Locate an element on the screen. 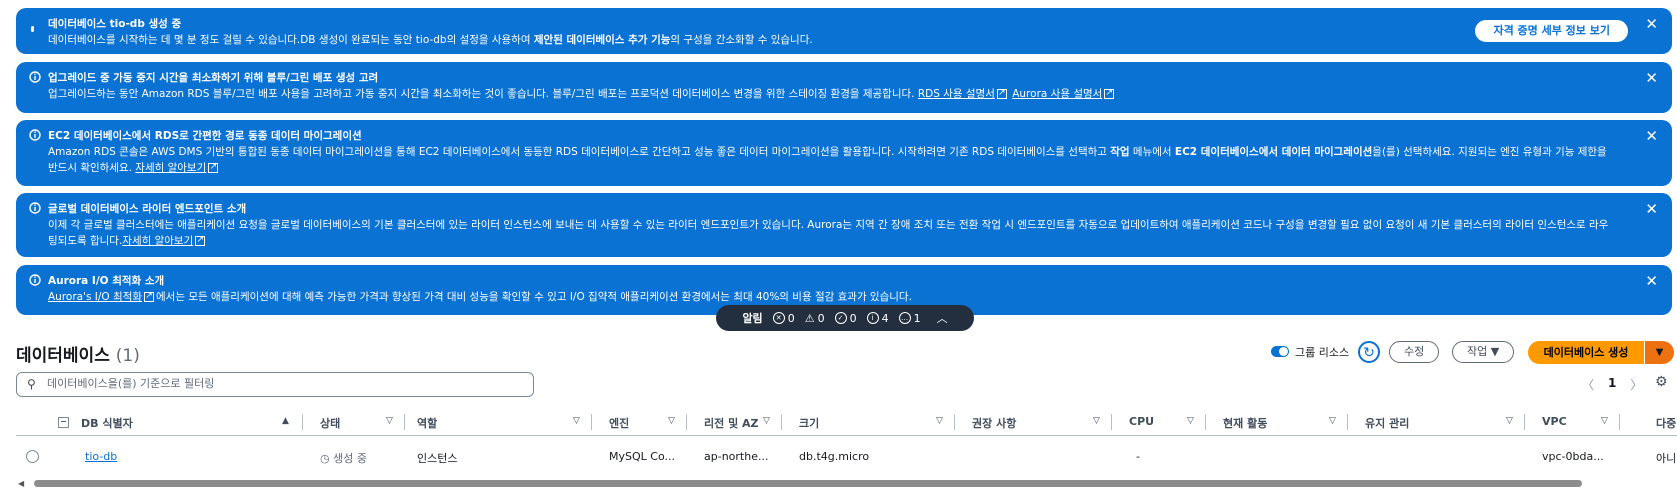 This screenshot has height=488, width=1677. flash-title: 데이터베이스 tio-db 생성 중 is located at coordinates (115, 24).